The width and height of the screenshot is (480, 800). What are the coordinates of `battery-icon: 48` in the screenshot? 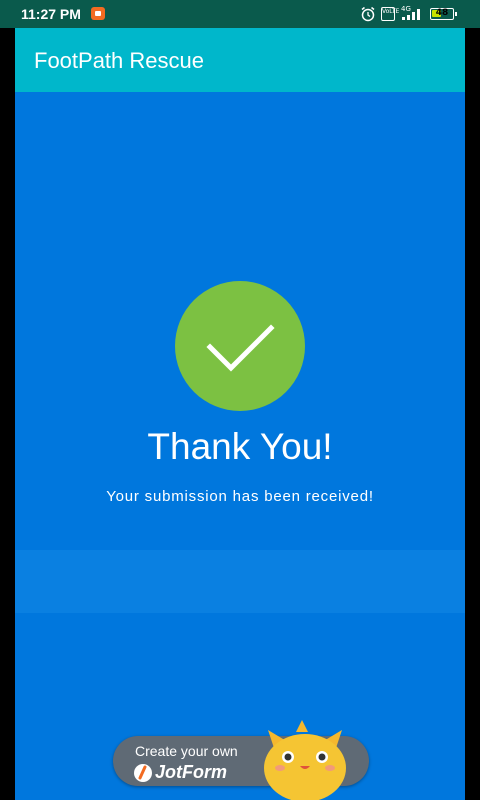 It's located at (443, 14).